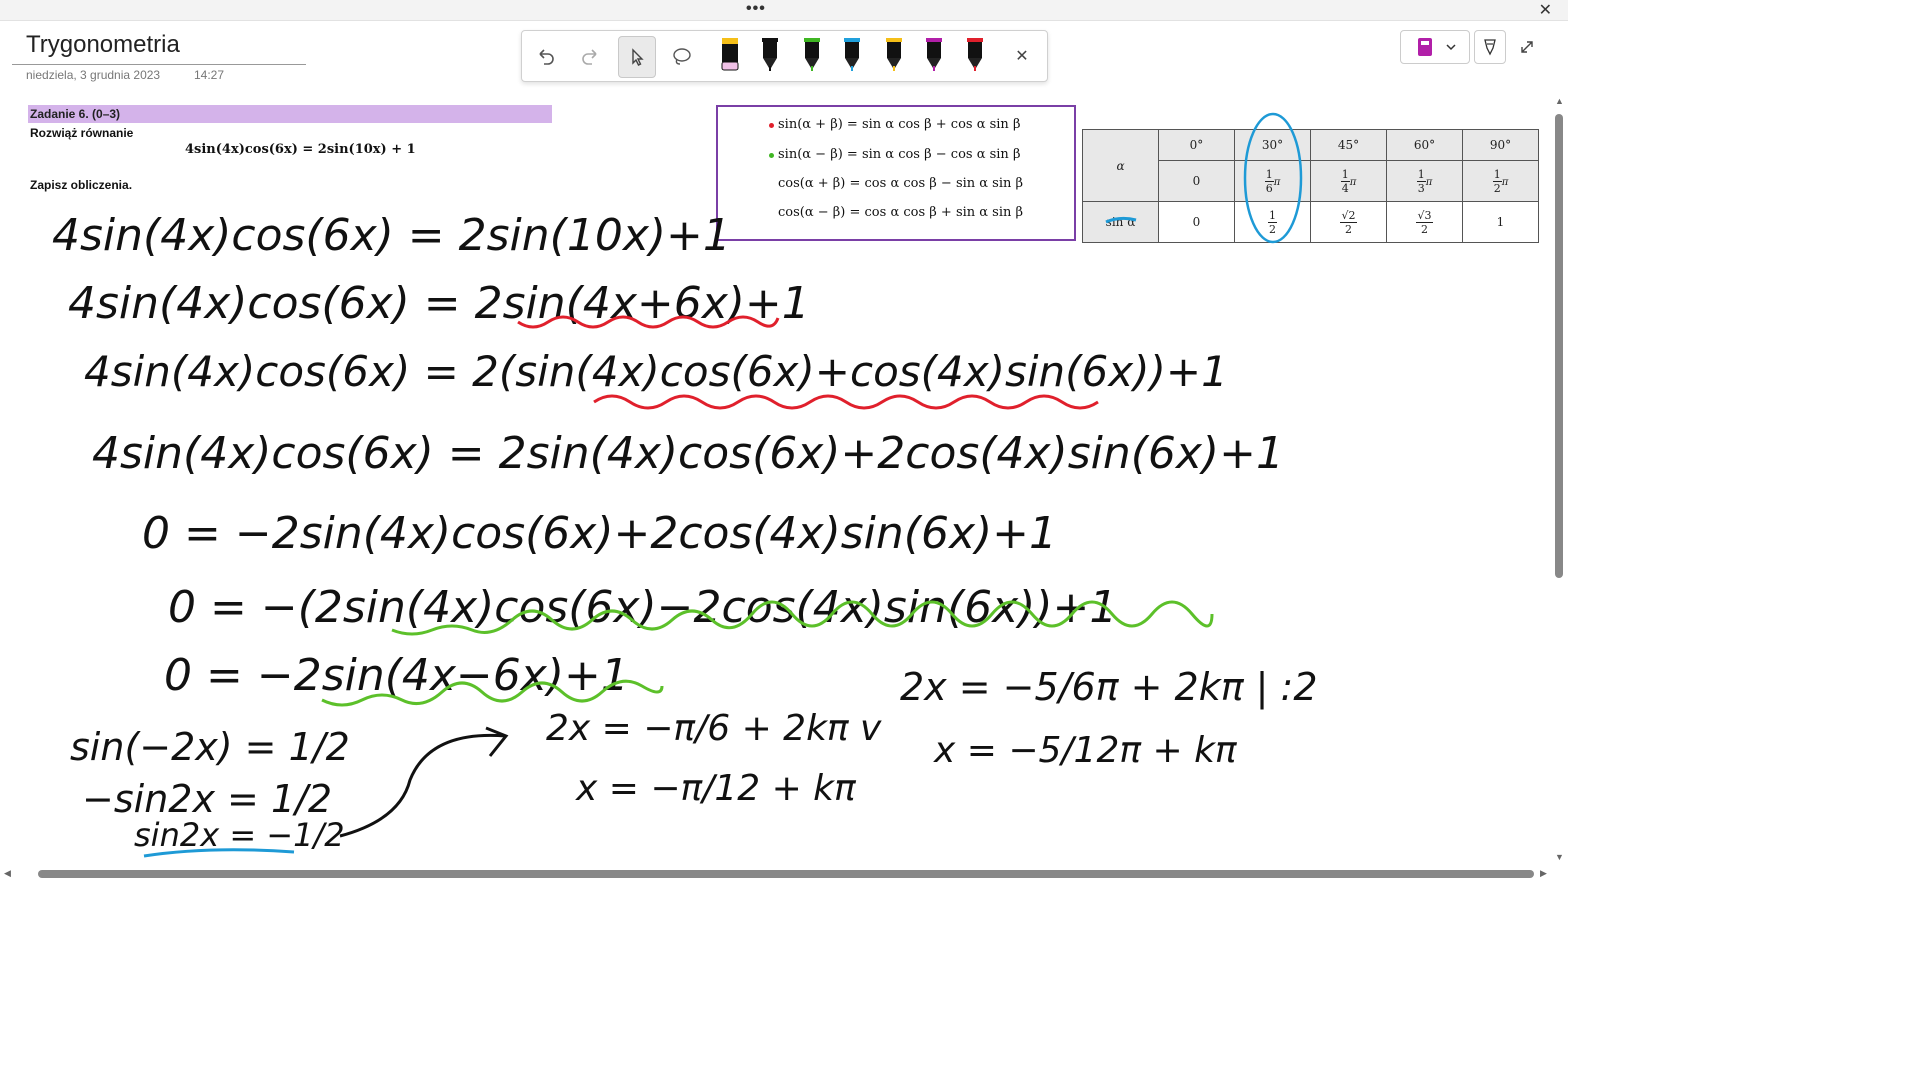 The width and height of the screenshot is (1920, 1080). Describe the element at coordinates (207, 799) in the screenshot. I see `handwritten-line: −sin2x = 1/2` at that location.